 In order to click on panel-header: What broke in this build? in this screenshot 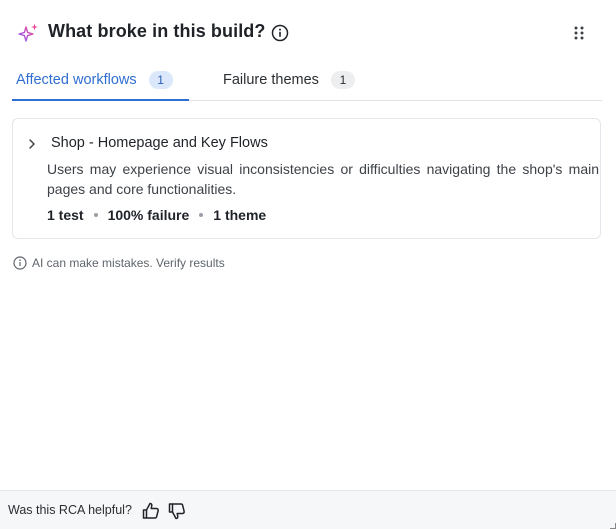, I will do `click(308, 32)`.